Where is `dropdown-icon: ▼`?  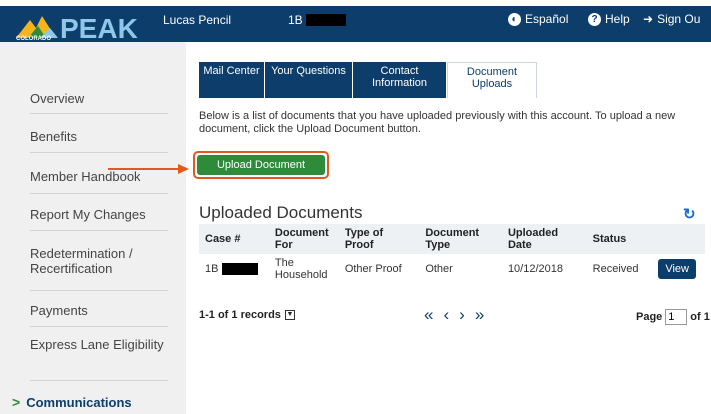
dropdown-icon: ▼ is located at coordinates (289, 315).